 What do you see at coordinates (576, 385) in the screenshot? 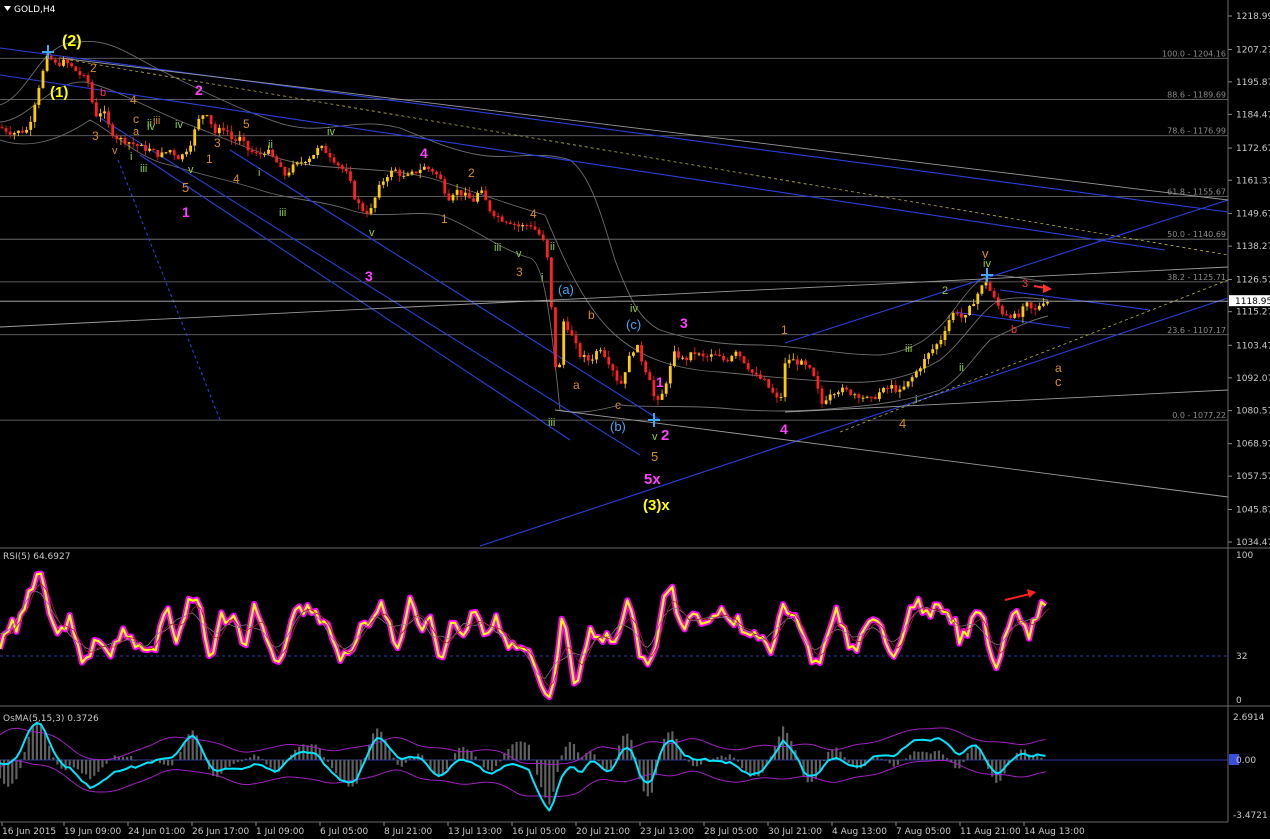
I see `wave-label: a` at bounding box center [576, 385].